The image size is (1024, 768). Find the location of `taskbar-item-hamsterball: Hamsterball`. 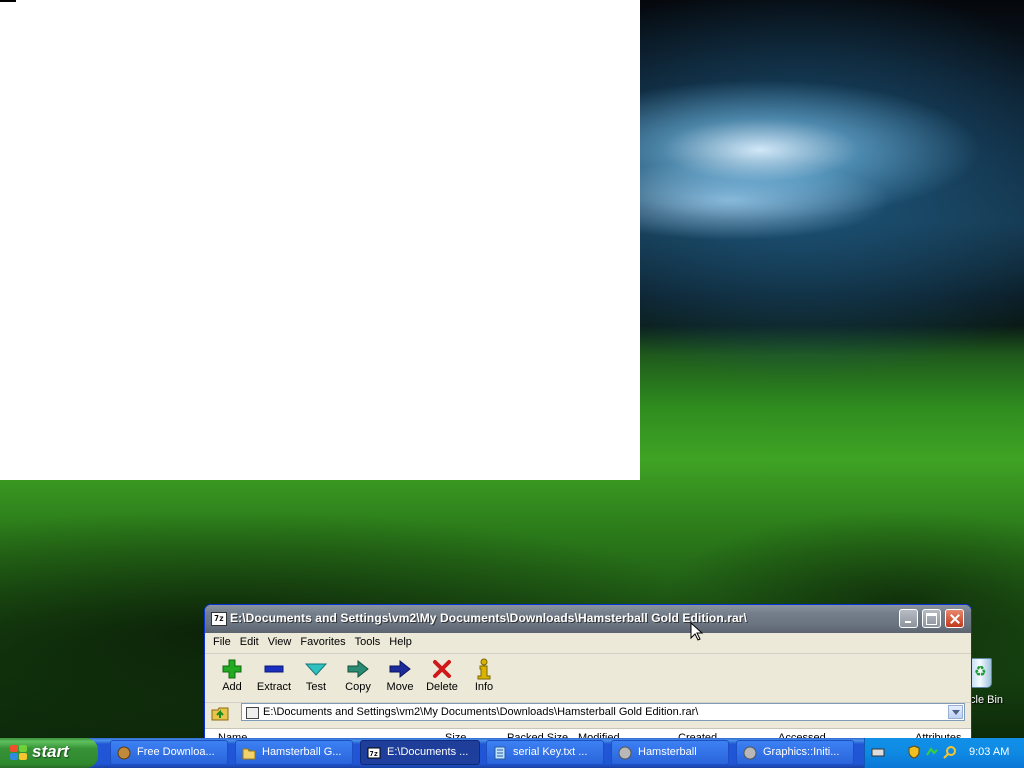

taskbar-item-hamsterball: Hamsterball is located at coordinates (670, 752).